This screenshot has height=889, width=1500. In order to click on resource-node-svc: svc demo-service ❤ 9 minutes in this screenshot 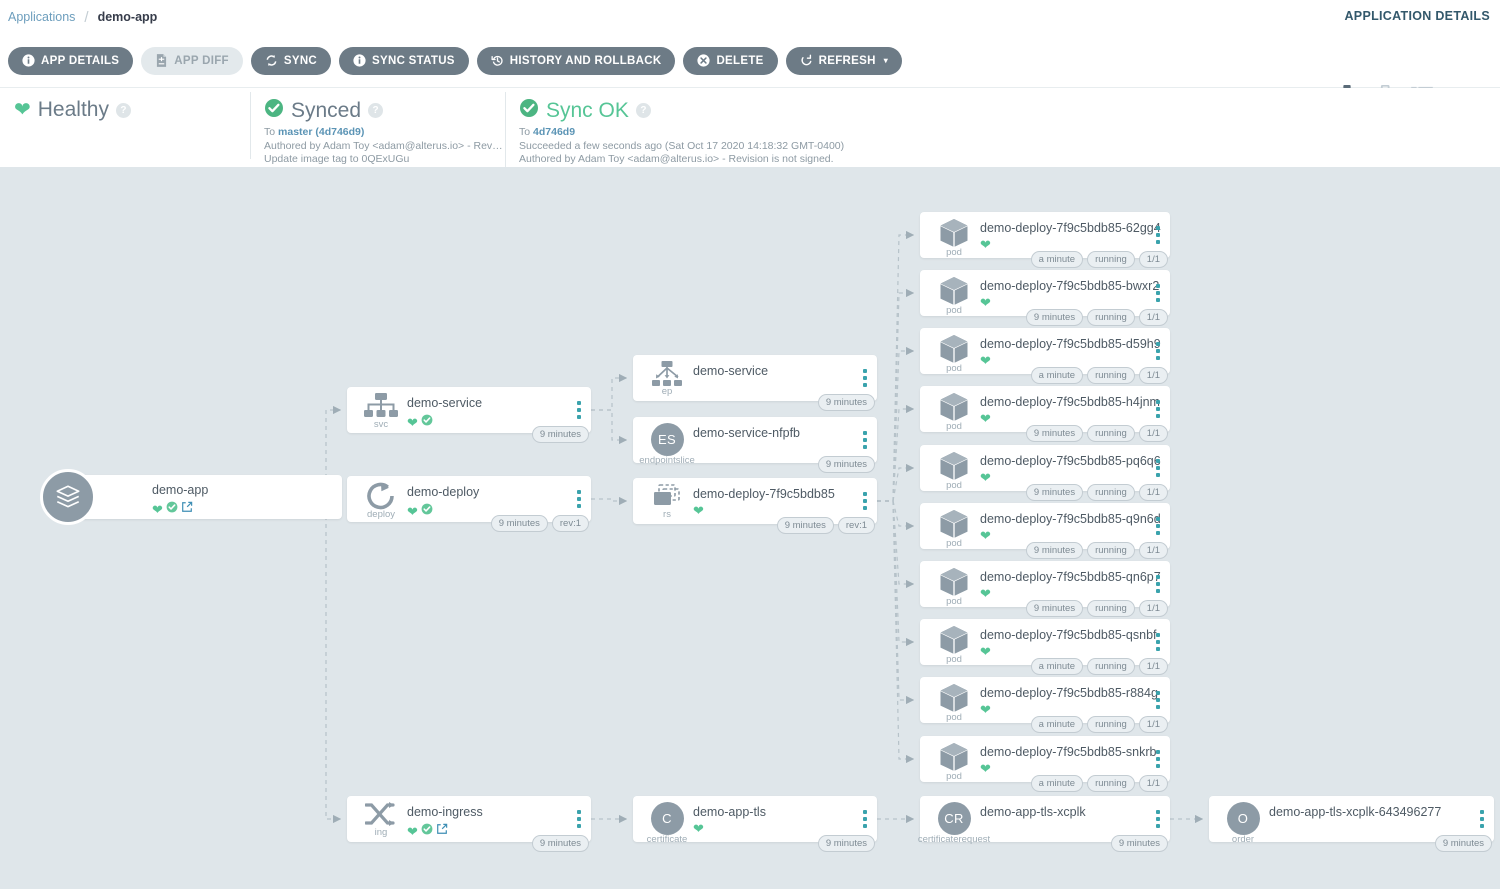, I will do `click(469, 415)`.